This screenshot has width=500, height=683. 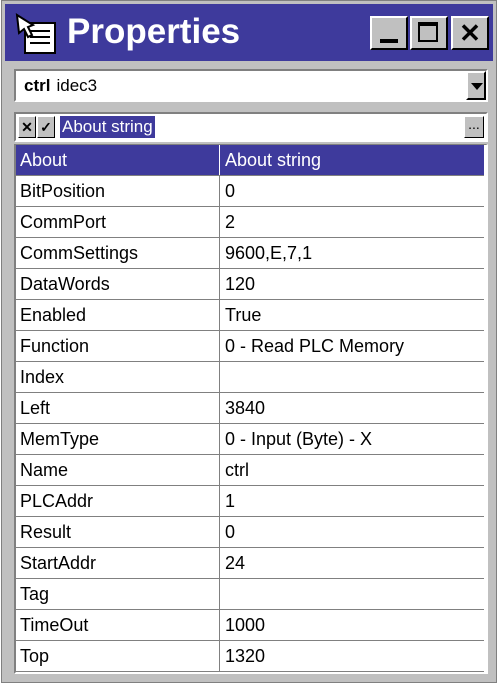 I want to click on property-name: CommPort, so click(x=63, y=222).